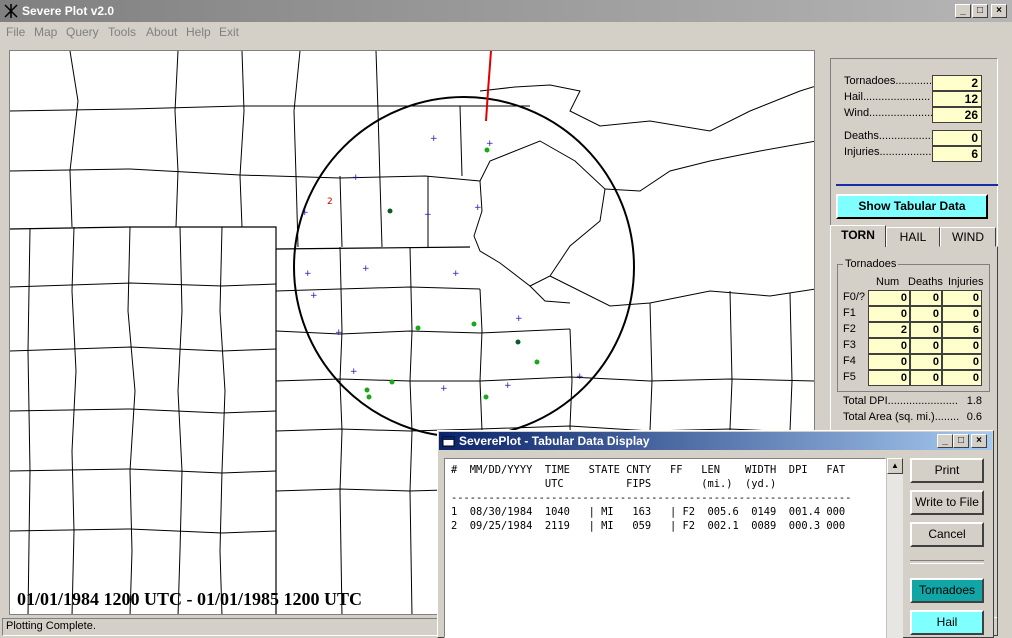 The image size is (1012, 638). Describe the element at coordinates (554, 441) in the screenshot. I see `dialog-title: SeverePlot - Tabular Data Display` at that location.